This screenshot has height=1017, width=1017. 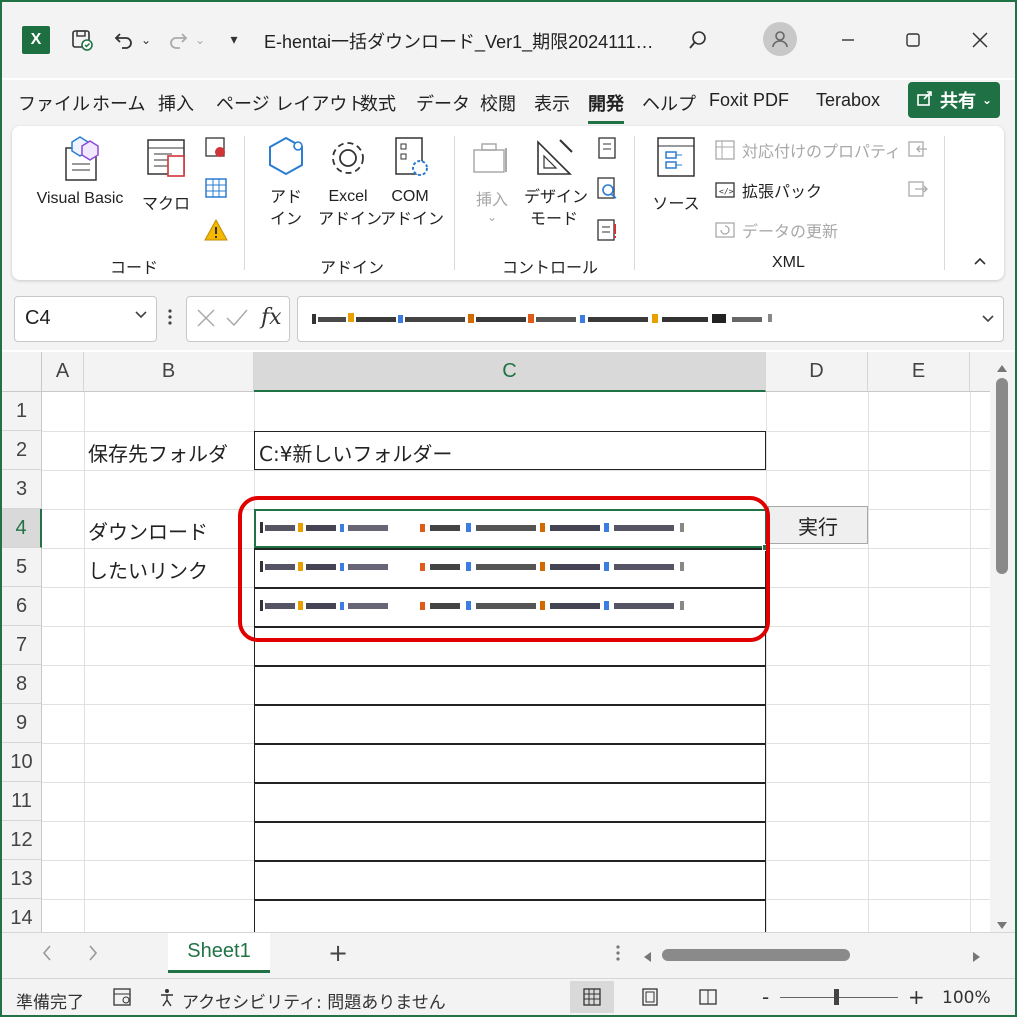 What do you see at coordinates (1002, 476) in the screenshot?
I see `vertical-scroll-thumb` at bounding box center [1002, 476].